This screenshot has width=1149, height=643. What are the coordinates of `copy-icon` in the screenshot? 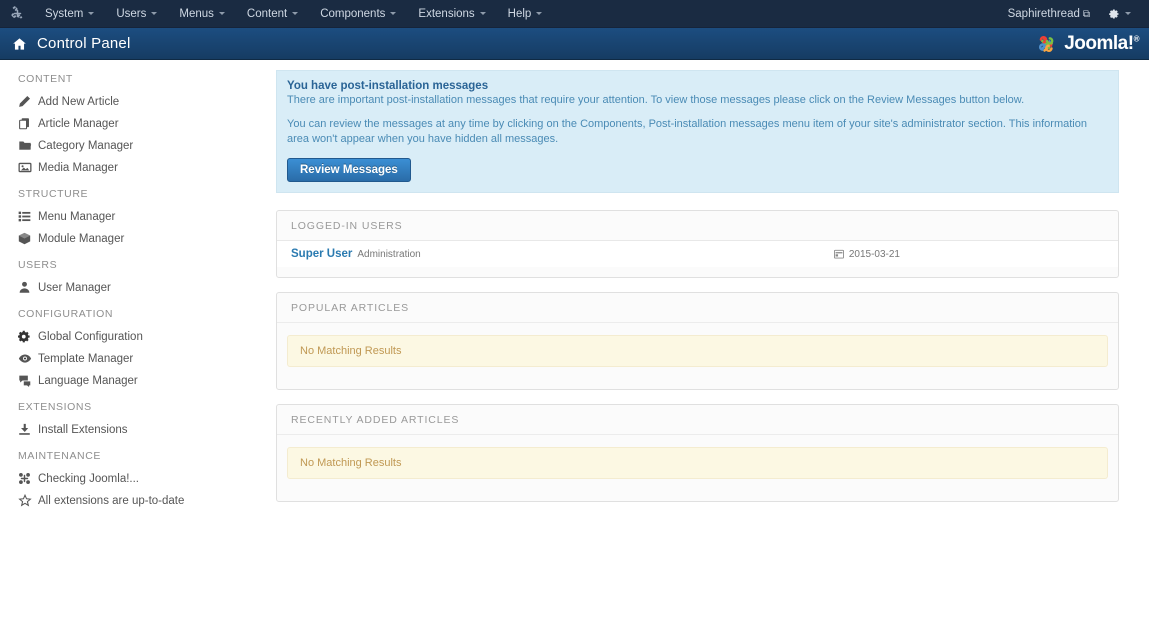 It's located at (28, 123).